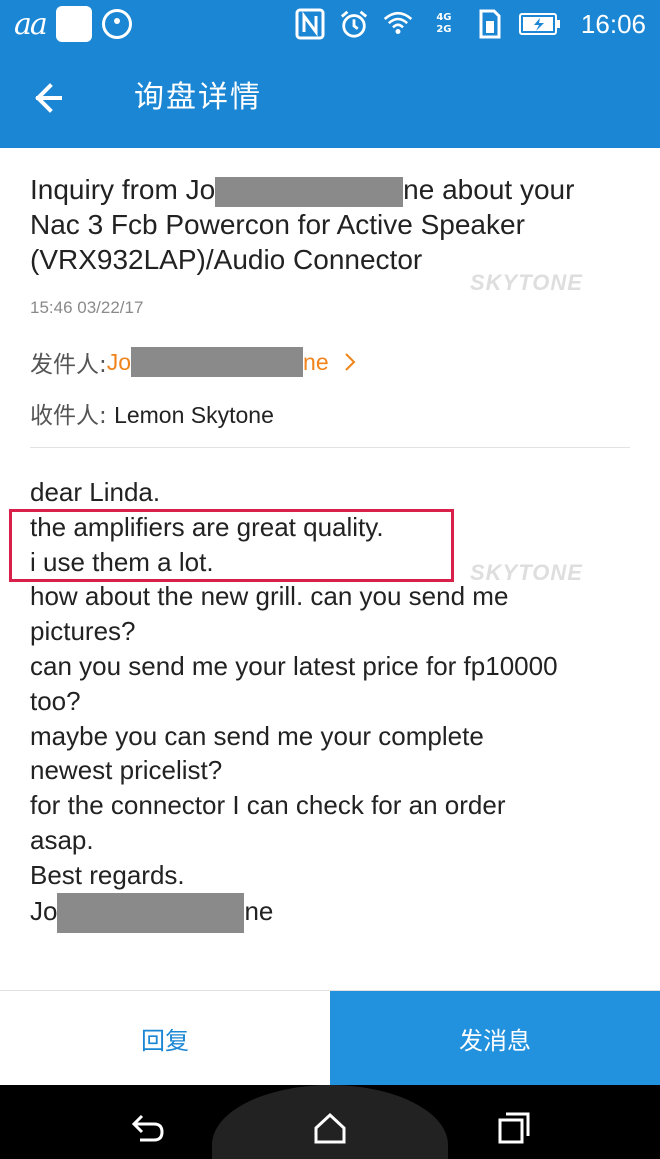 The height and width of the screenshot is (1159, 660). What do you see at coordinates (398, 24) in the screenshot?
I see `wifi-icon` at bounding box center [398, 24].